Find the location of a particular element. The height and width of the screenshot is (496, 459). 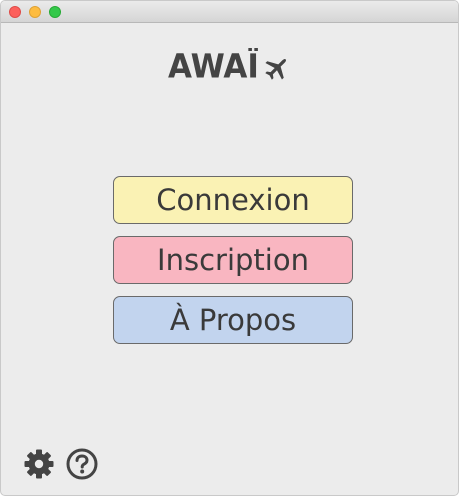

airplane-icon is located at coordinates (275, 69).